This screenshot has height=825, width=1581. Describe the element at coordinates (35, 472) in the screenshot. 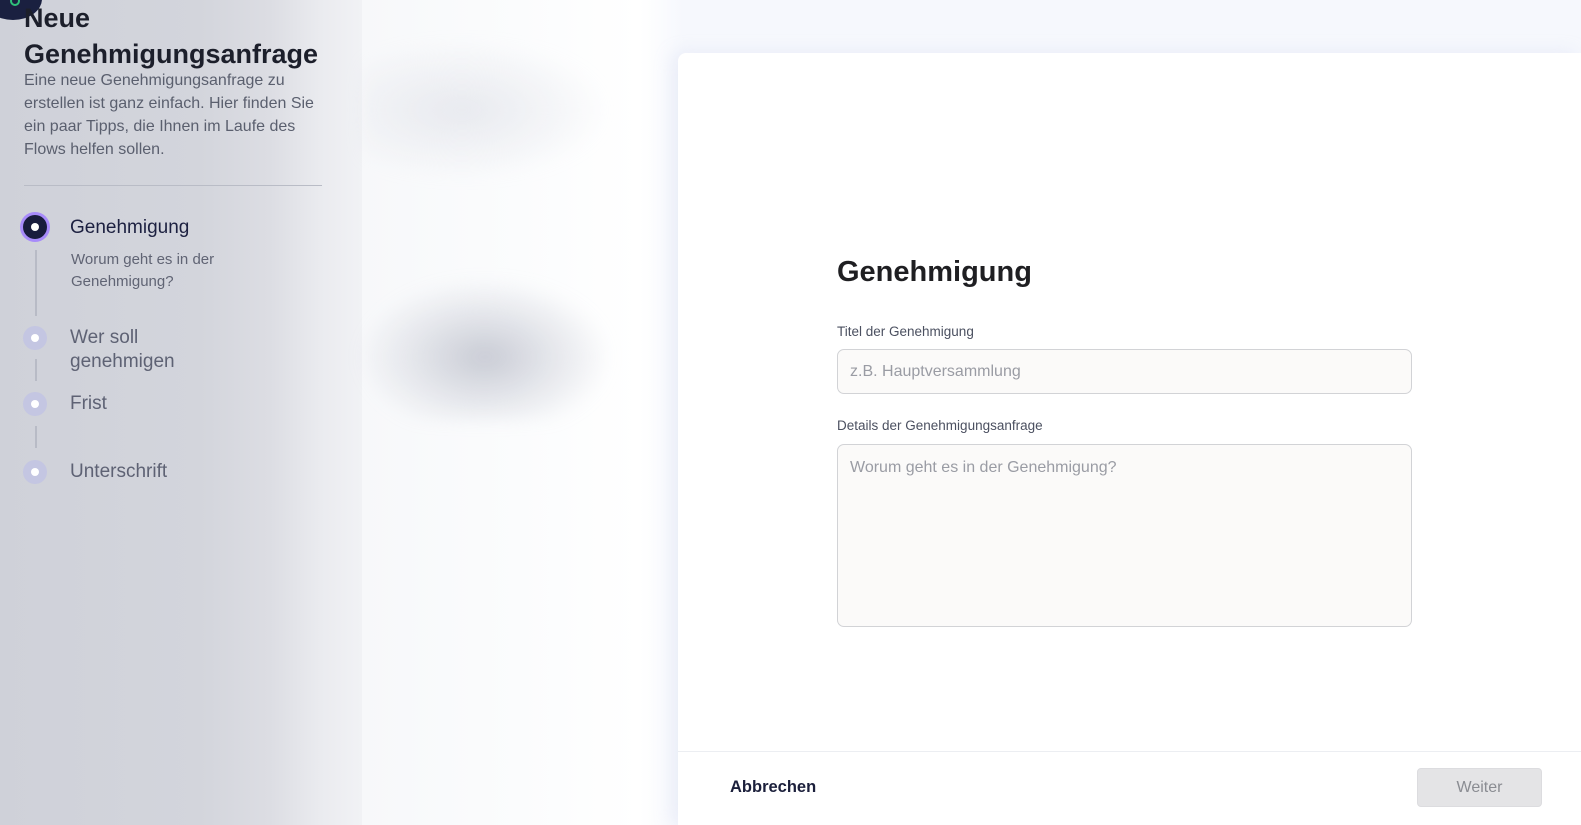

I see `step-4-bullet-icon` at that location.